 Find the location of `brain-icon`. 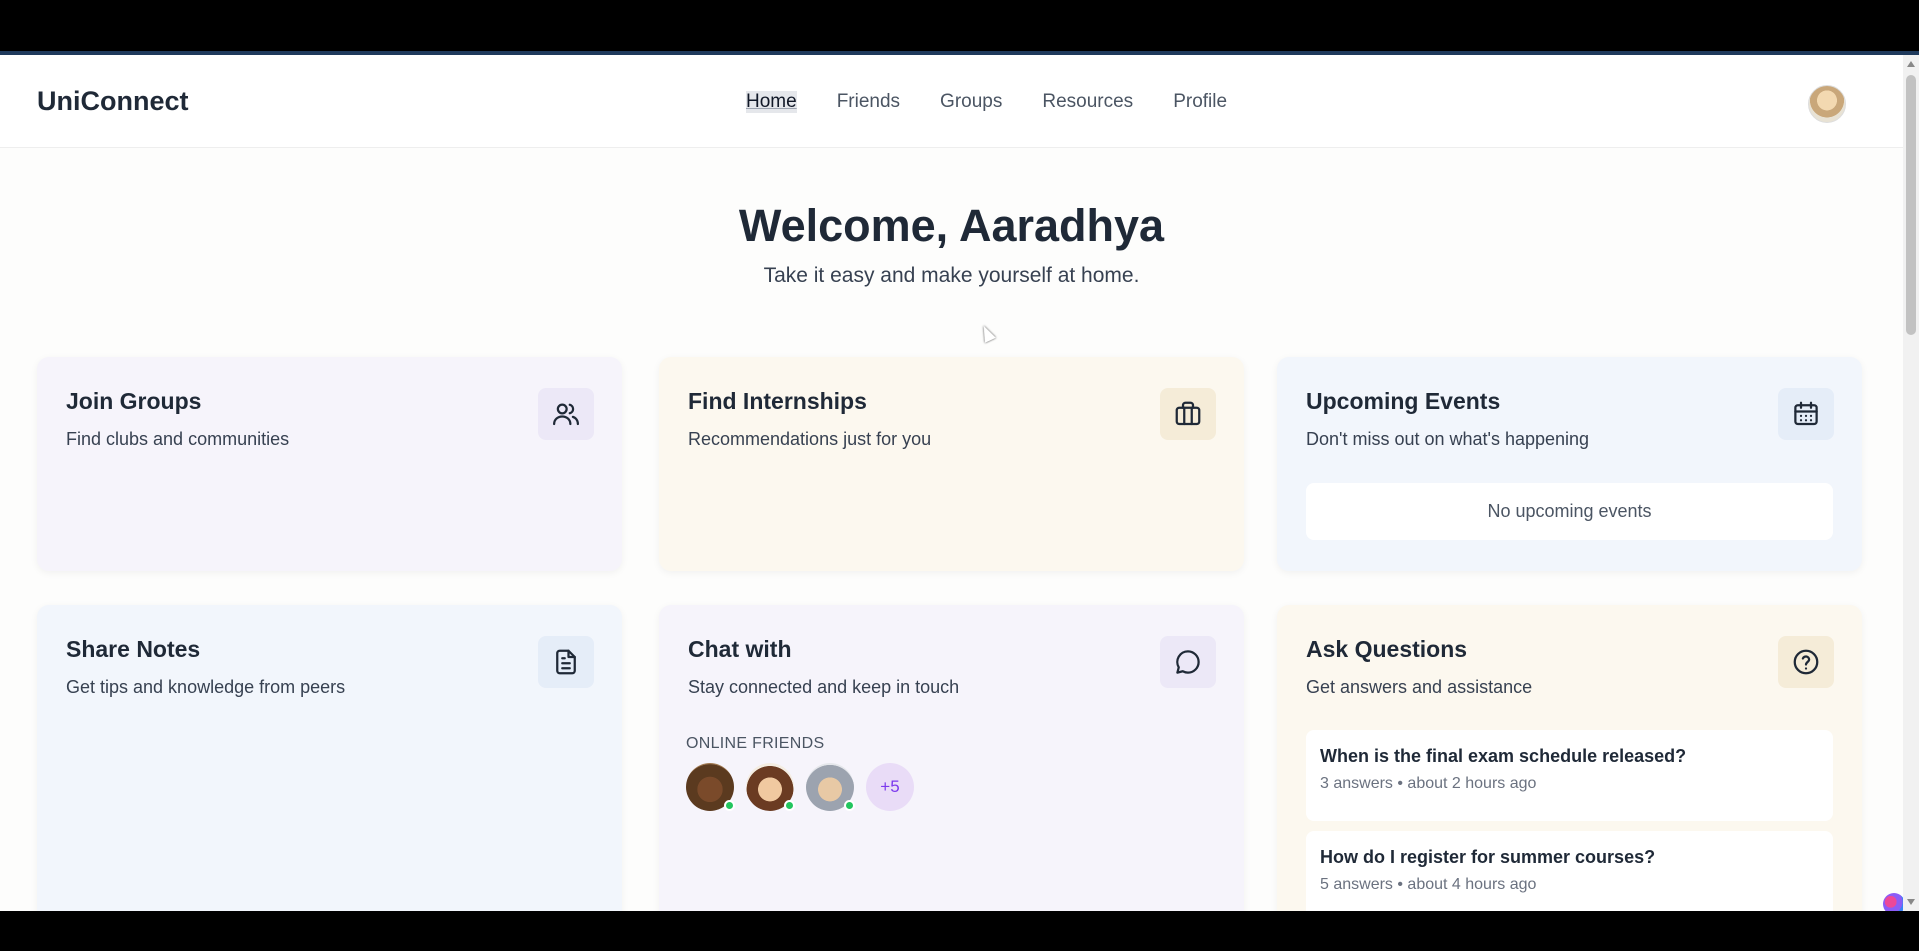

brain-icon is located at coordinates (1893, 902).